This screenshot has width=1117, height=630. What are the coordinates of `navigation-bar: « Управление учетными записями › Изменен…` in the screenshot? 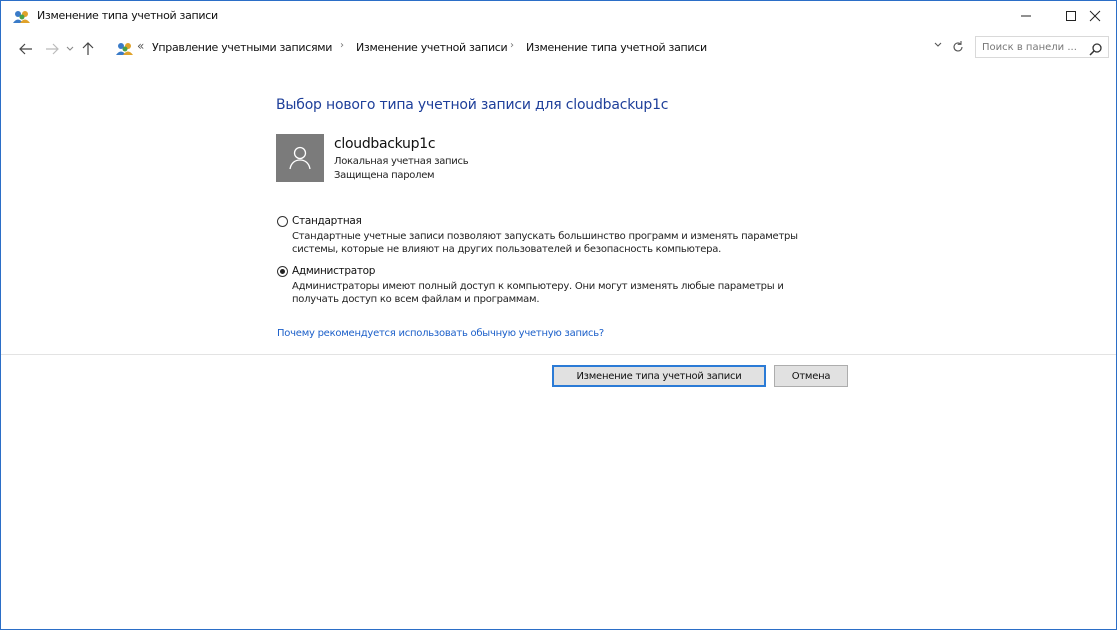 It's located at (558, 49).